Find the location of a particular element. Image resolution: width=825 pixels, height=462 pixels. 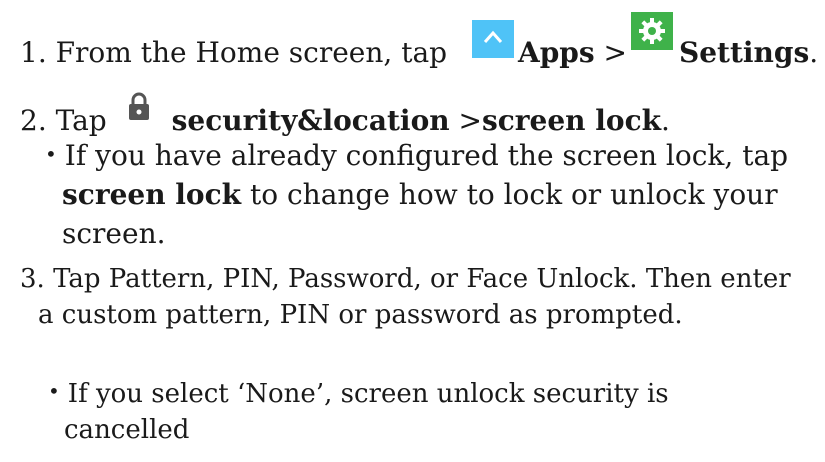

screen-lock-label: screen lock is located at coordinates (571, 120).